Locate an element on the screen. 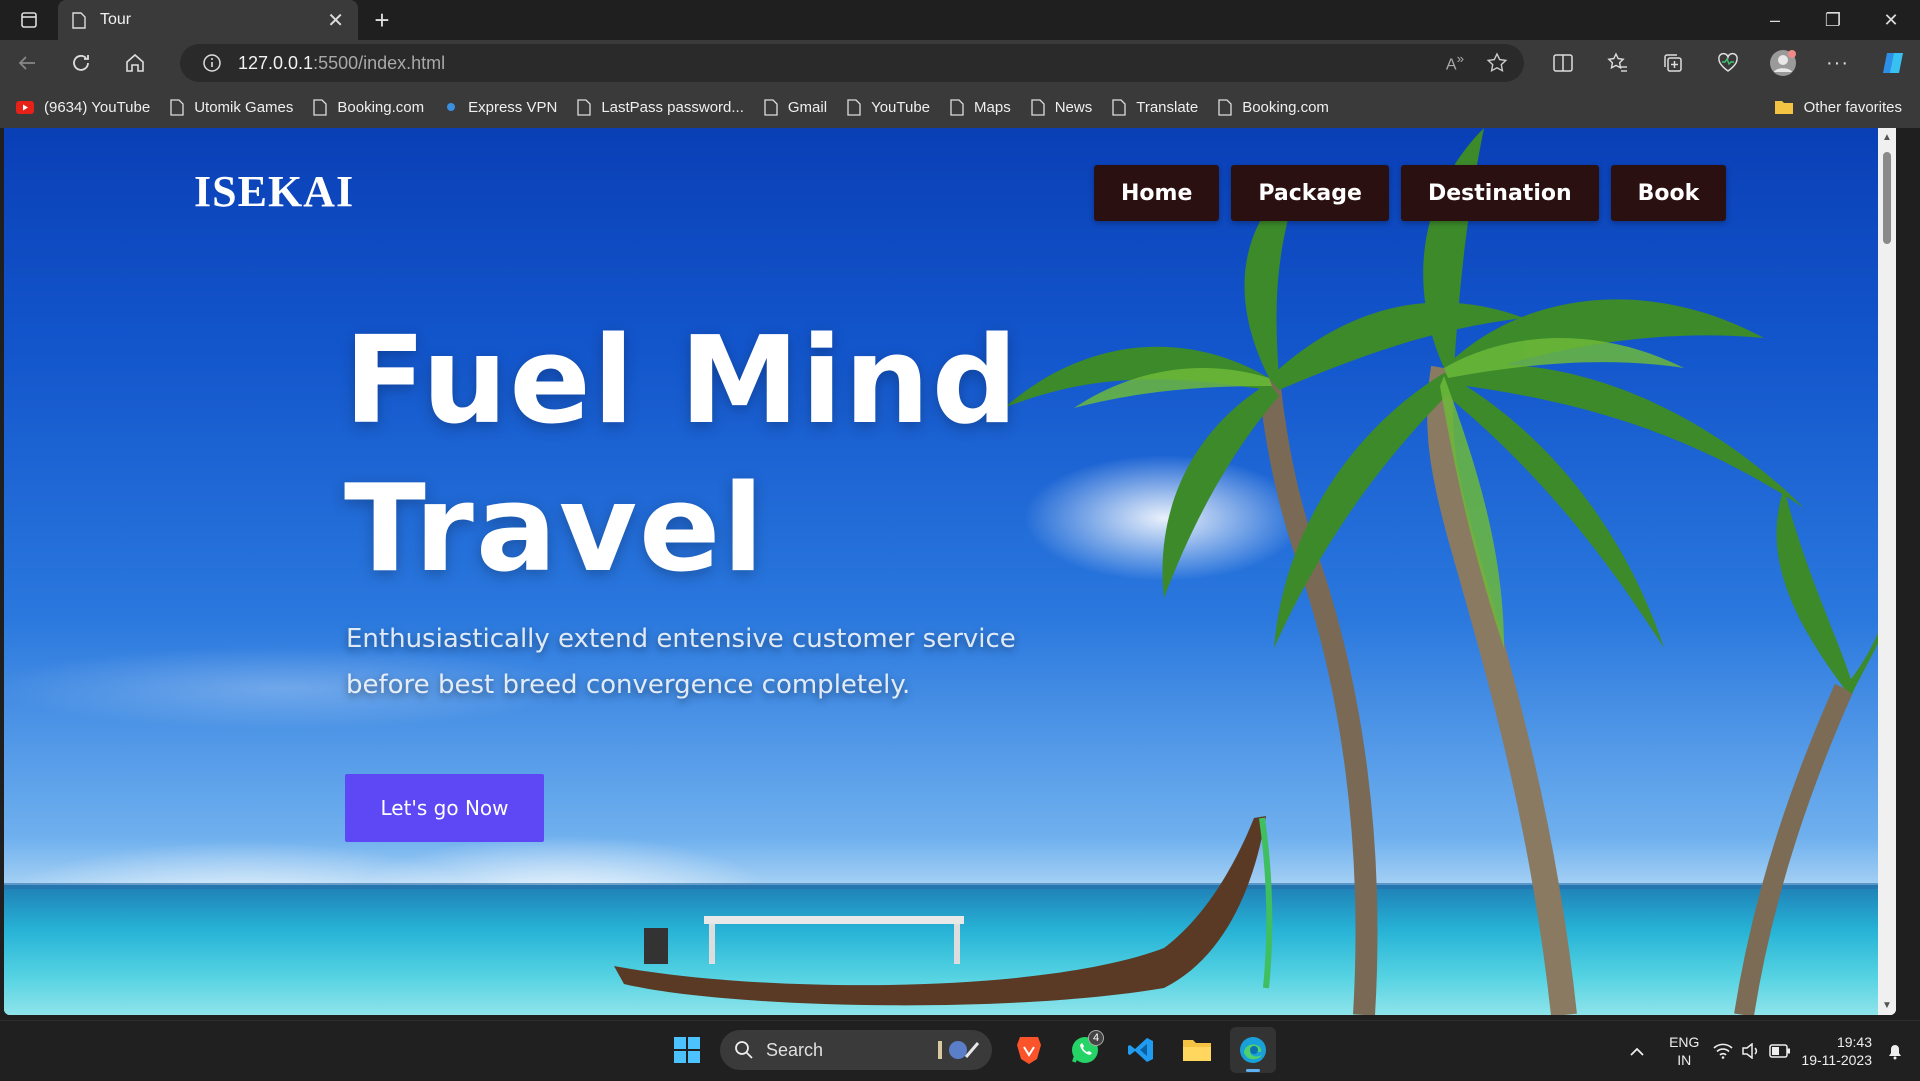 This screenshot has height=1081, width=1920. home-button is located at coordinates (135, 63).